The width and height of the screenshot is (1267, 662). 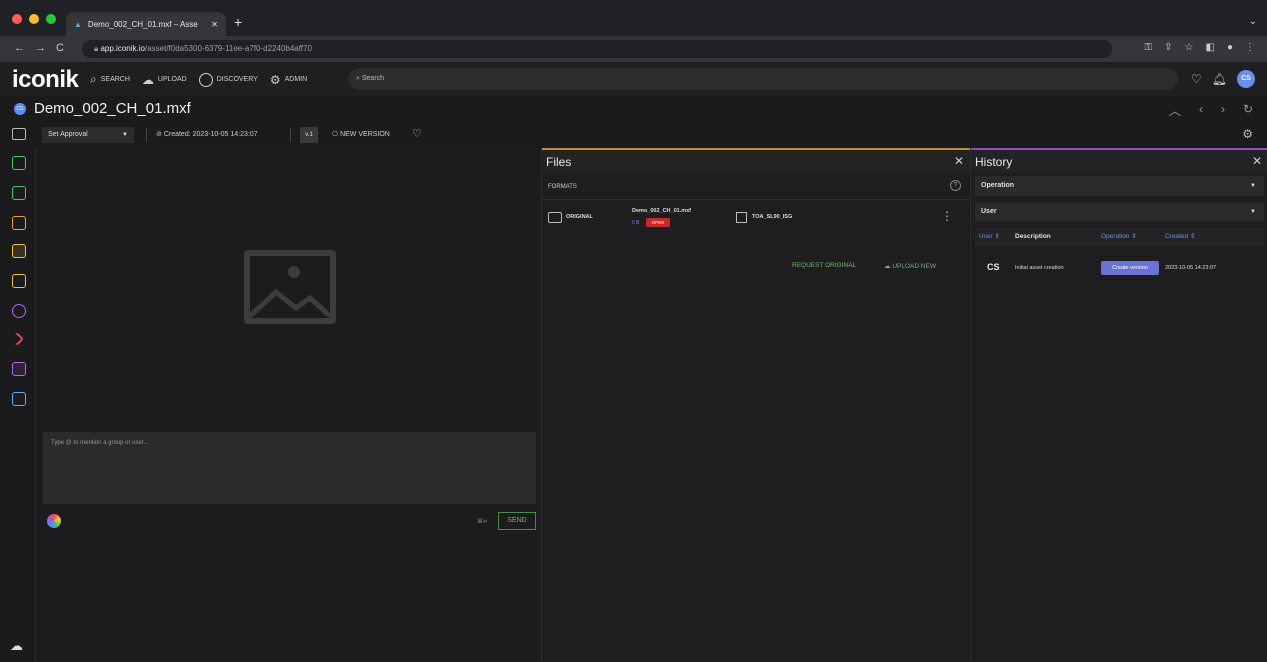 I want to click on maximize-window-button, so click(x=51, y=19).